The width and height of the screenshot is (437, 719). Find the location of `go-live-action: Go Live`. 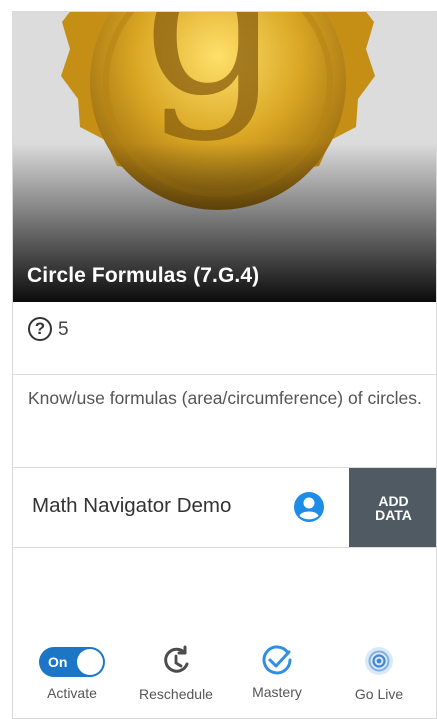

go-live-action: Go Live is located at coordinates (379, 669).